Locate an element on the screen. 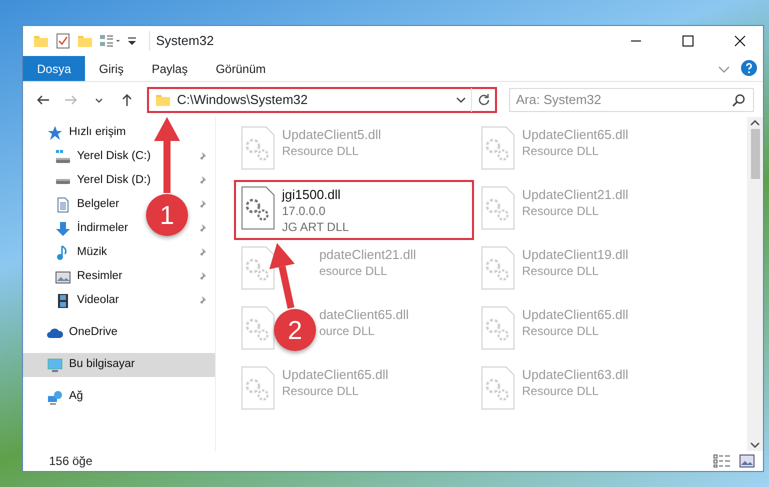 This screenshot has height=487, width=769. details-view-icon is located at coordinates (722, 461).